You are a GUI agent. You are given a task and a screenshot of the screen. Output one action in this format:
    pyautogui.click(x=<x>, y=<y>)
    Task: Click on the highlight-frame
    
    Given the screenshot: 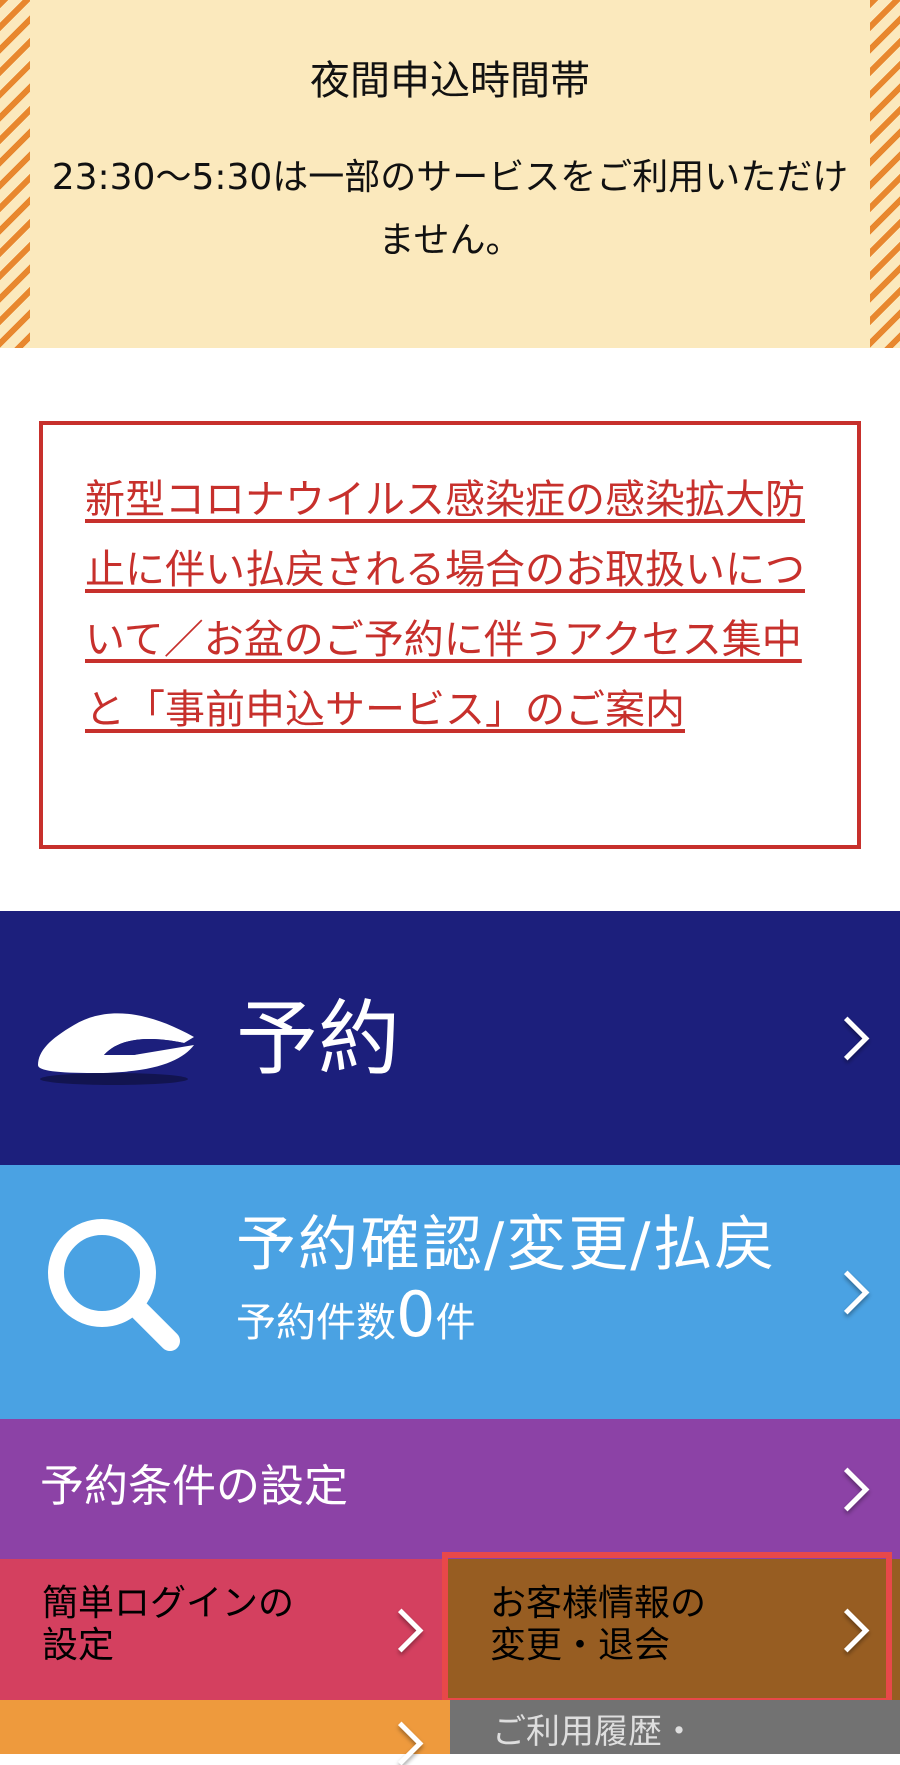 What is the action you would take?
    pyautogui.click(x=667, y=1628)
    